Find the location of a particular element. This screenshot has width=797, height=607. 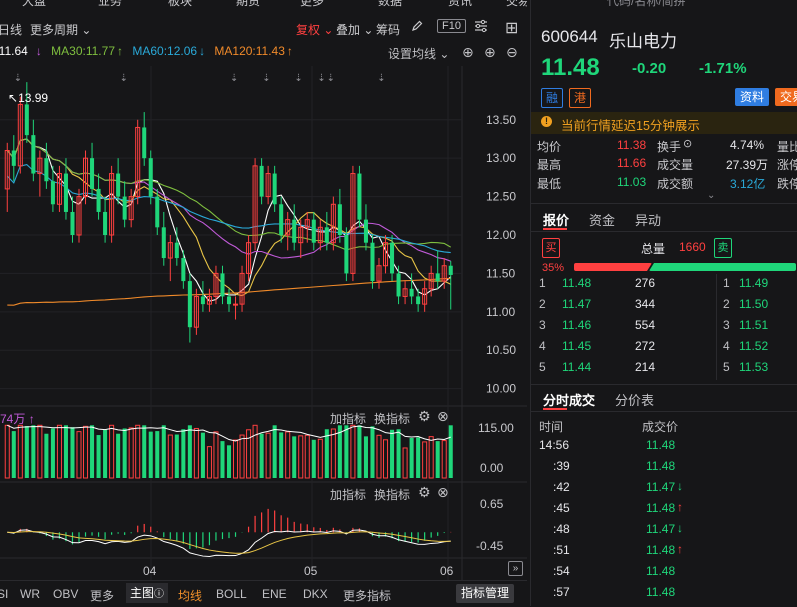

main-chart-label: 主图 is located at coordinates (142, 593).